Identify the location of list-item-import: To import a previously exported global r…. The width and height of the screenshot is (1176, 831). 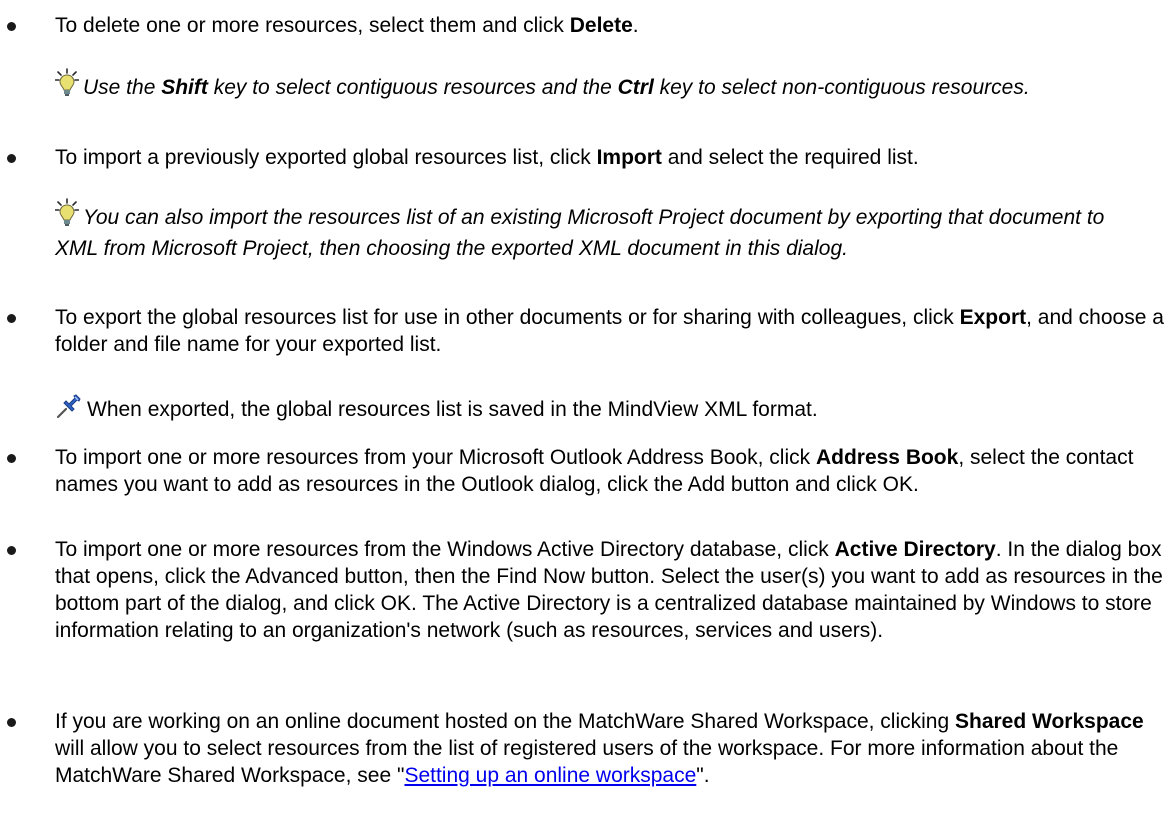
(588, 157).